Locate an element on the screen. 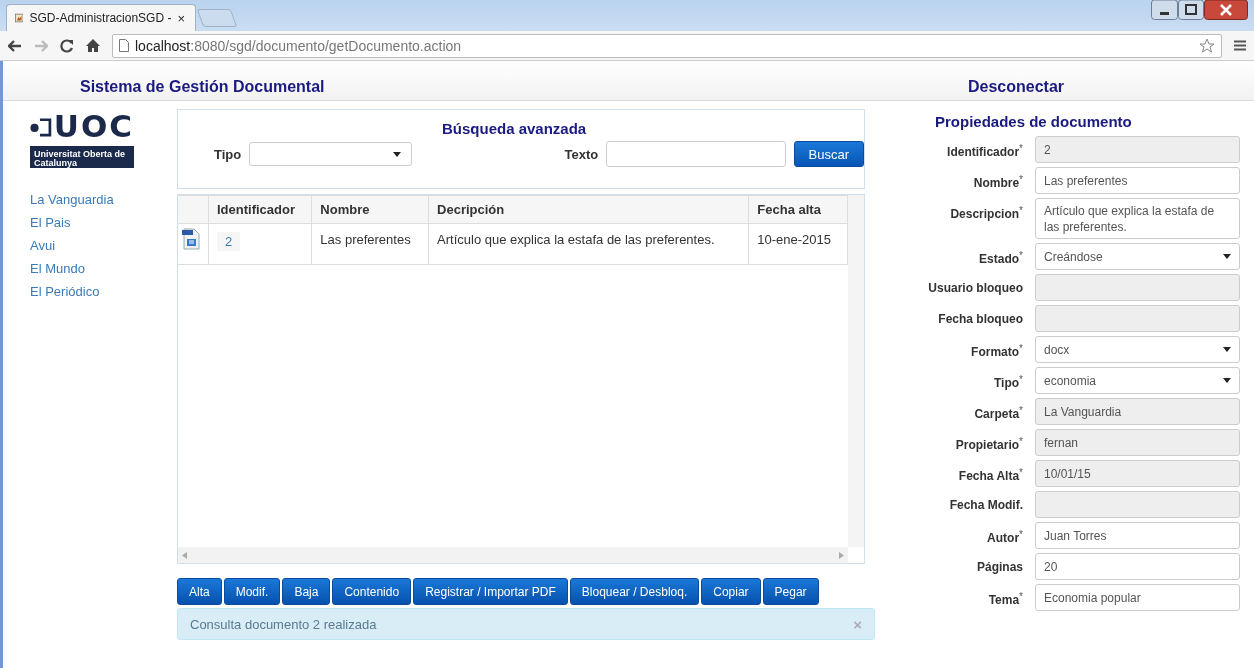 Image resolution: width=1254 pixels, height=668 pixels. url-text: localhost:8080/sgd/documento/getDocumento.action is located at coordinates (298, 45).